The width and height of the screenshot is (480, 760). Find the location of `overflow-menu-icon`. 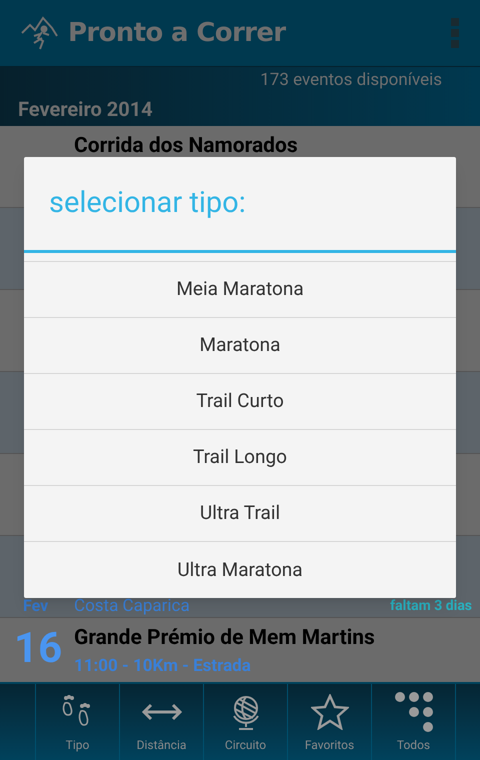

overflow-menu-icon is located at coordinates (455, 33).